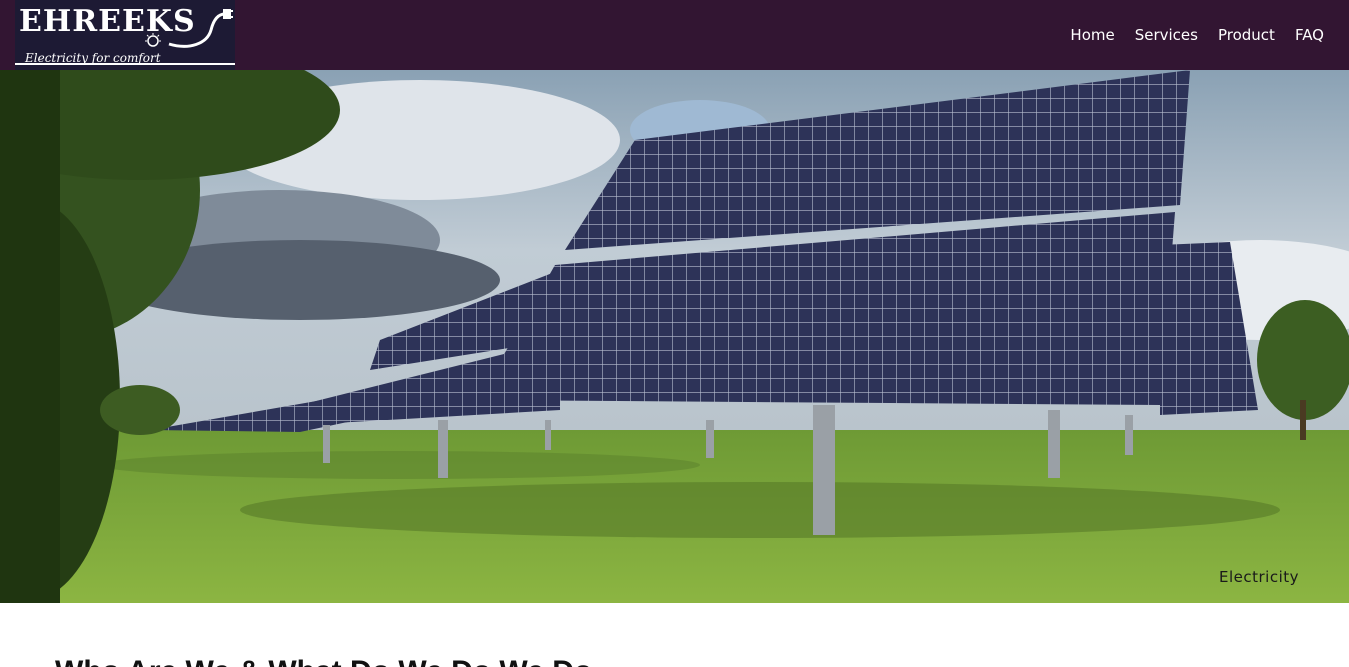 This screenshot has width=1349, height=667. I want to click on logo-divider, so click(125, 64).